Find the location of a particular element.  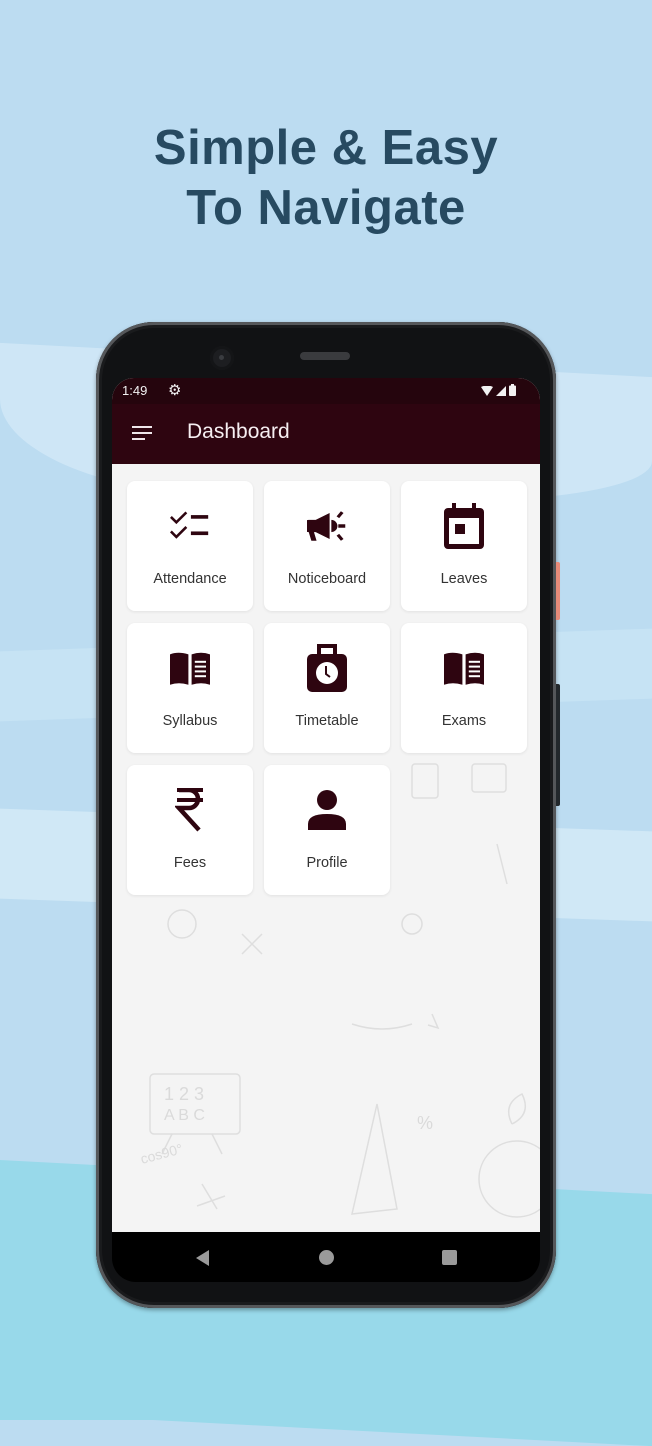

recents-icon is located at coordinates (449, 1257).